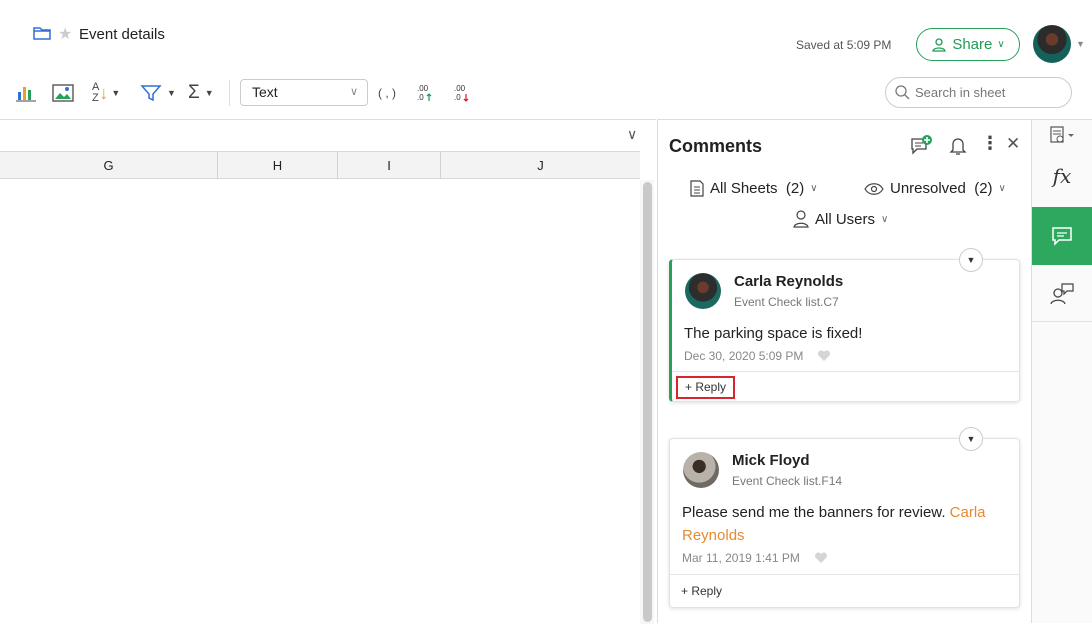 The height and width of the screenshot is (624, 1092). What do you see at coordinates (771, 460) in the screenshot?
I see `comment-author: Mick Floyd` at bounding box center [771, 460].